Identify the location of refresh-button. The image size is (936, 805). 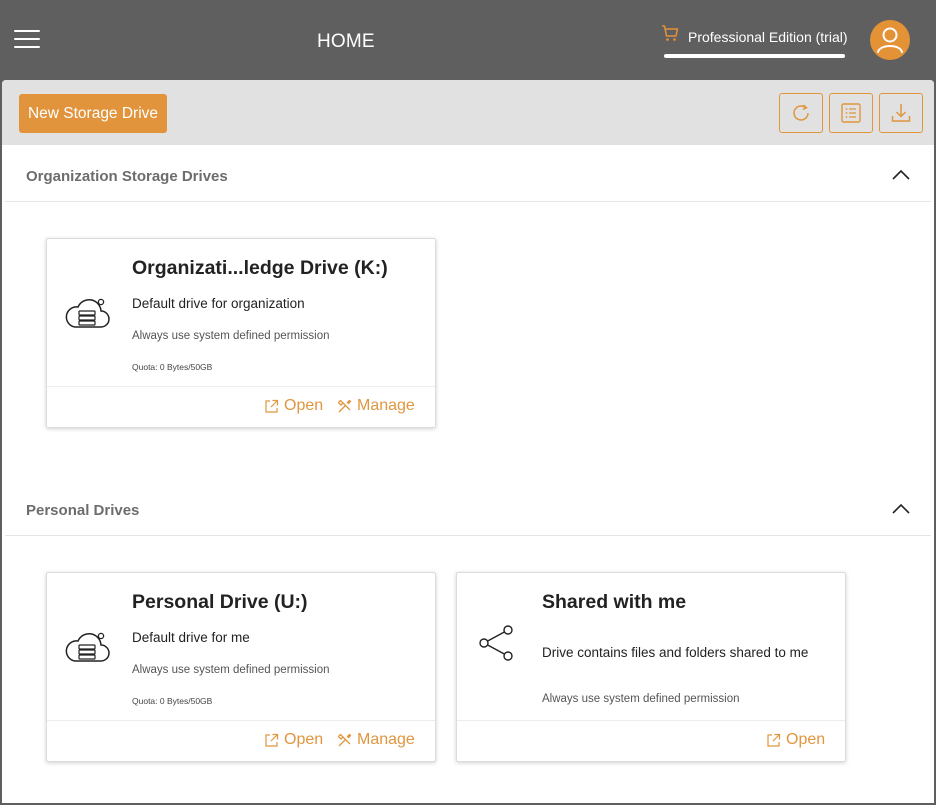
(801, 113).